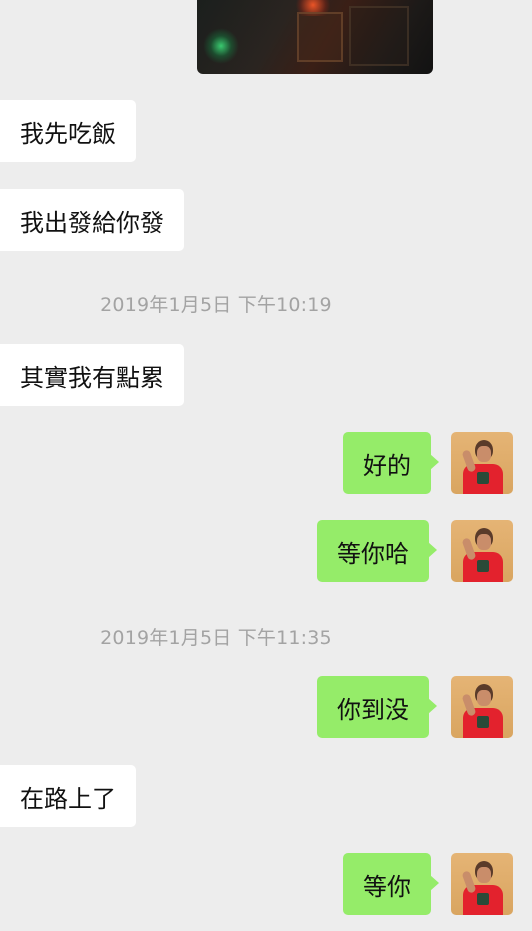 The height and width of the screenshot is (931, 532). I want to click on message-bubble-outgoing: 好的, so click(391, 463).